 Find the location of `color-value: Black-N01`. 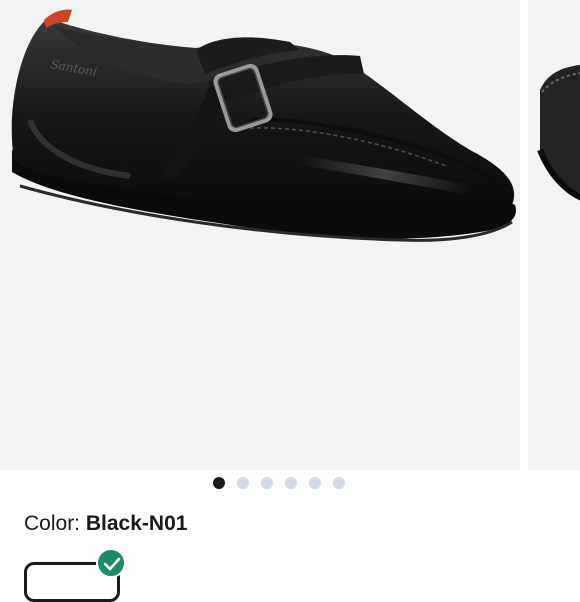

color-value: Black-N01 is located at coordinates (136, 523).